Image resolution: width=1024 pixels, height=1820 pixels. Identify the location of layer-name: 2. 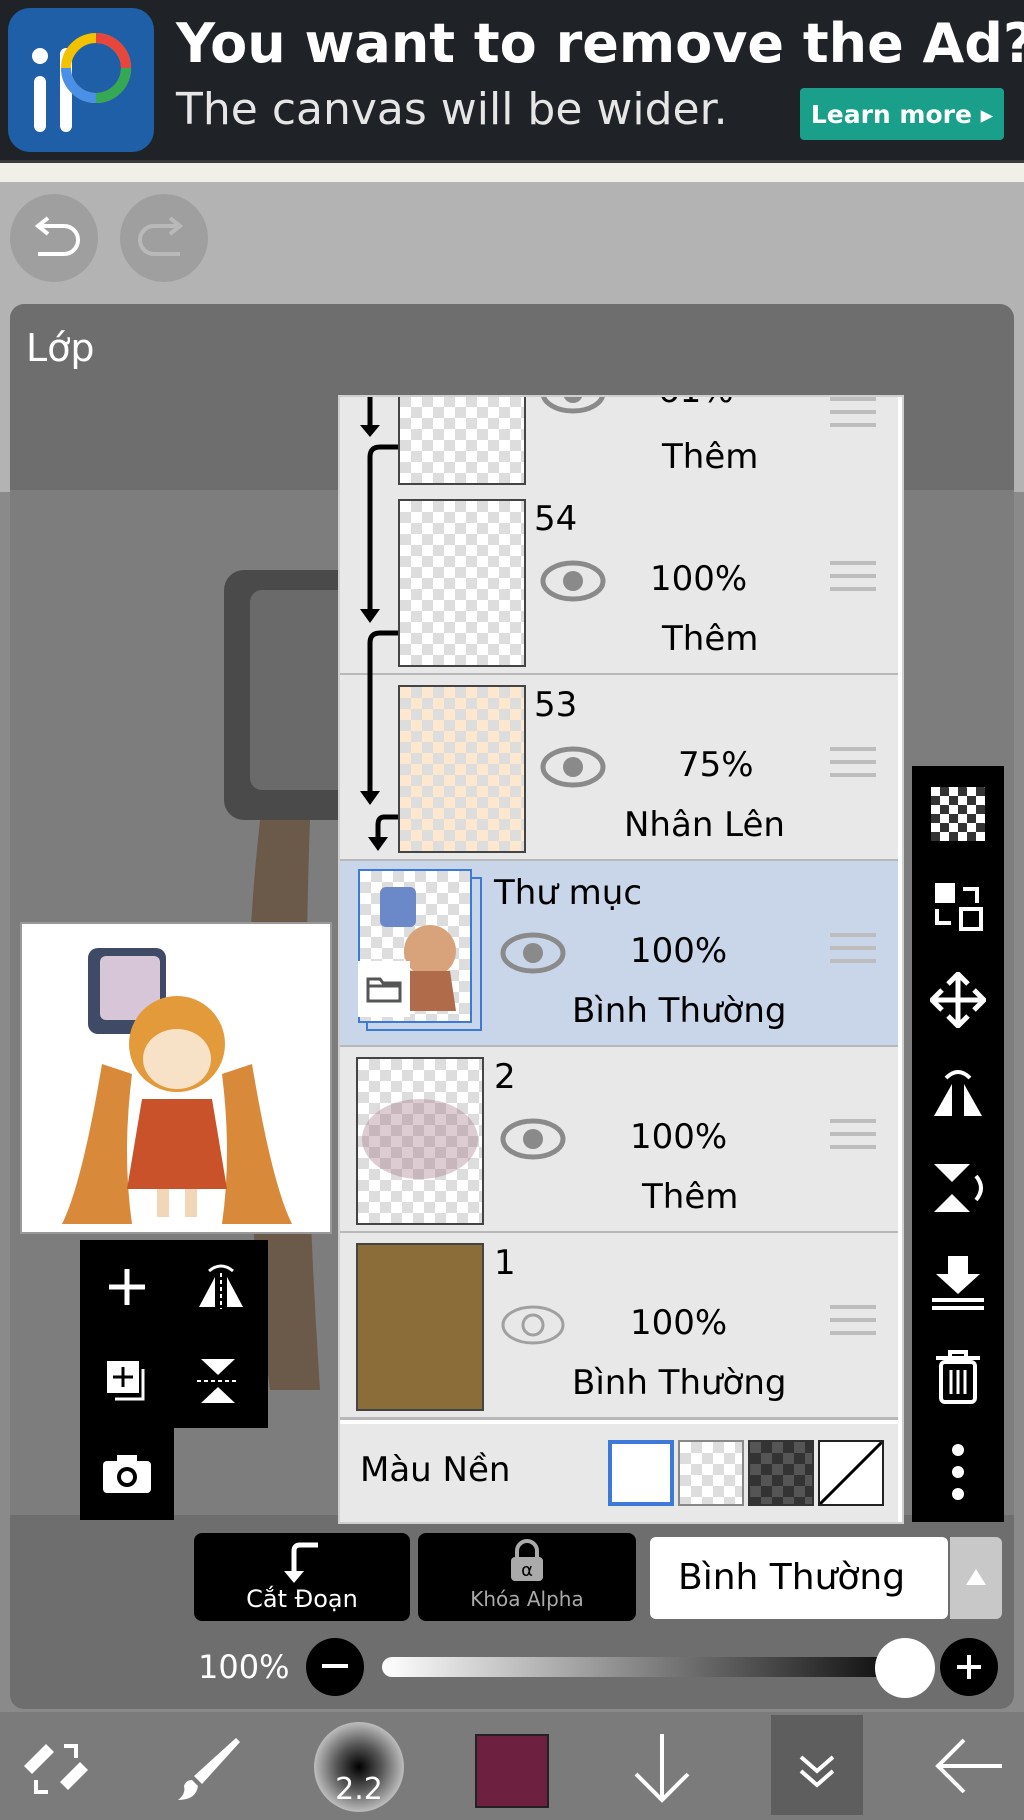
(505, 1077).